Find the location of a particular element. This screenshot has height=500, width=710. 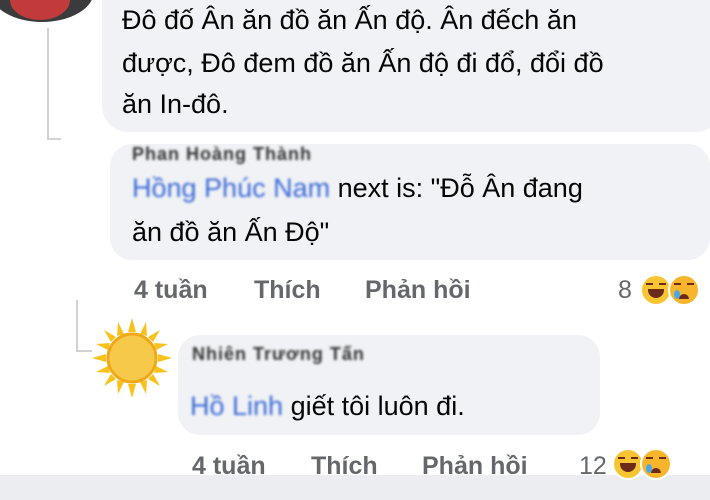

sun-avatar-icon is located at coordinates (132, 358).